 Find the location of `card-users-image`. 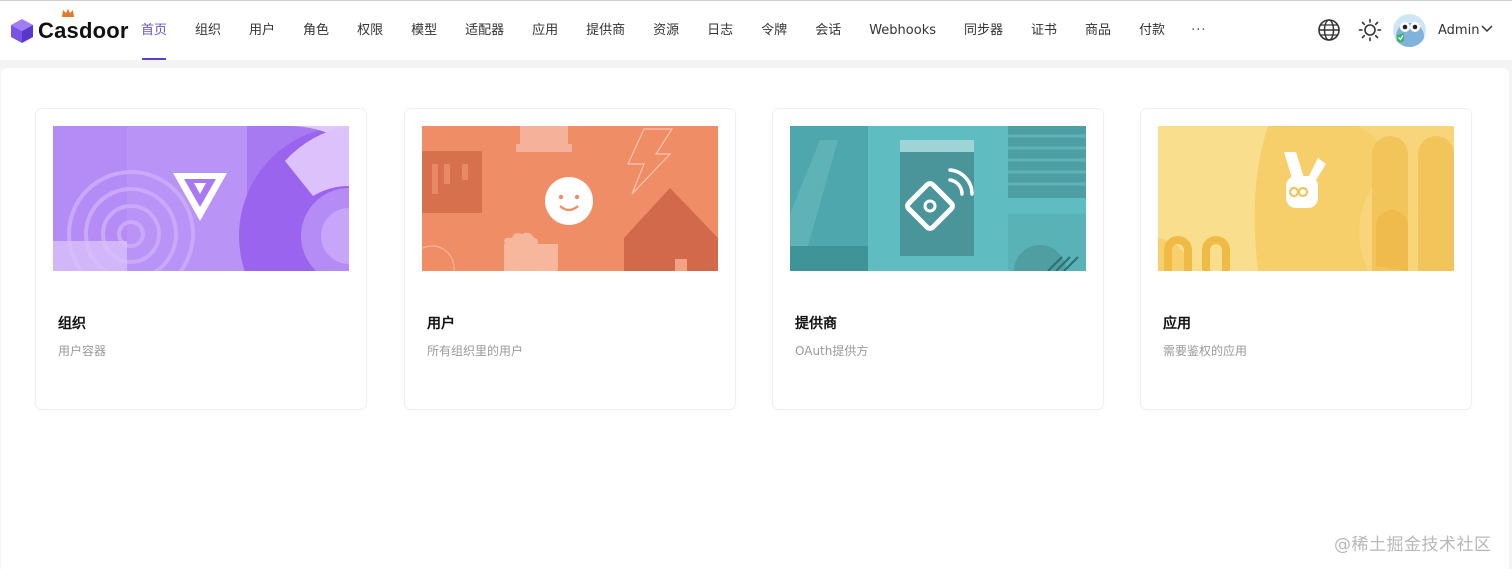

card-users-image is located at coordinates (570, 198).